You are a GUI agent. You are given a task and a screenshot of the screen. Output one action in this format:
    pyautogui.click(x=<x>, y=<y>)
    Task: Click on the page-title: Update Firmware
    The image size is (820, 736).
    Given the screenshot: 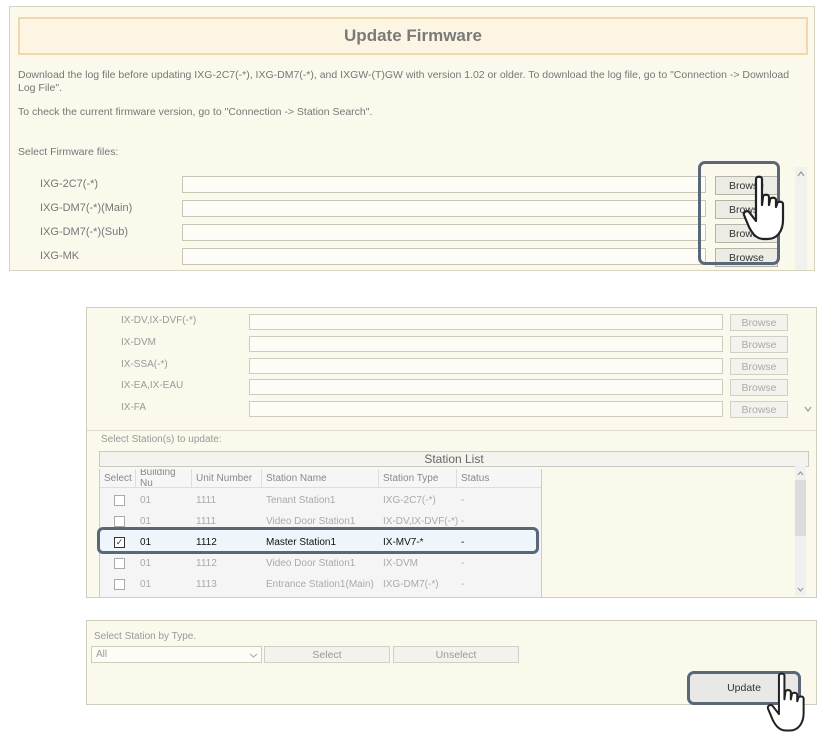 What is the action you would take?
    pyautogui.click(x=413, y=36)
    